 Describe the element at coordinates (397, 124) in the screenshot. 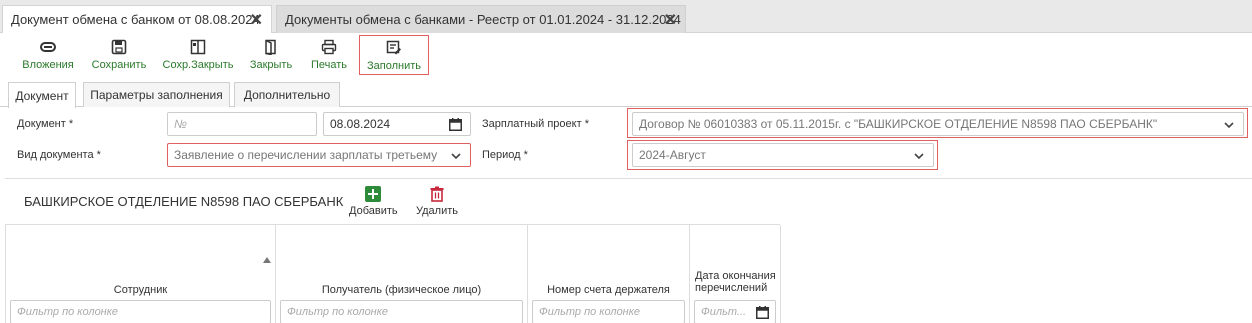

I see `document-date-input: 08.08.2024` at that location.